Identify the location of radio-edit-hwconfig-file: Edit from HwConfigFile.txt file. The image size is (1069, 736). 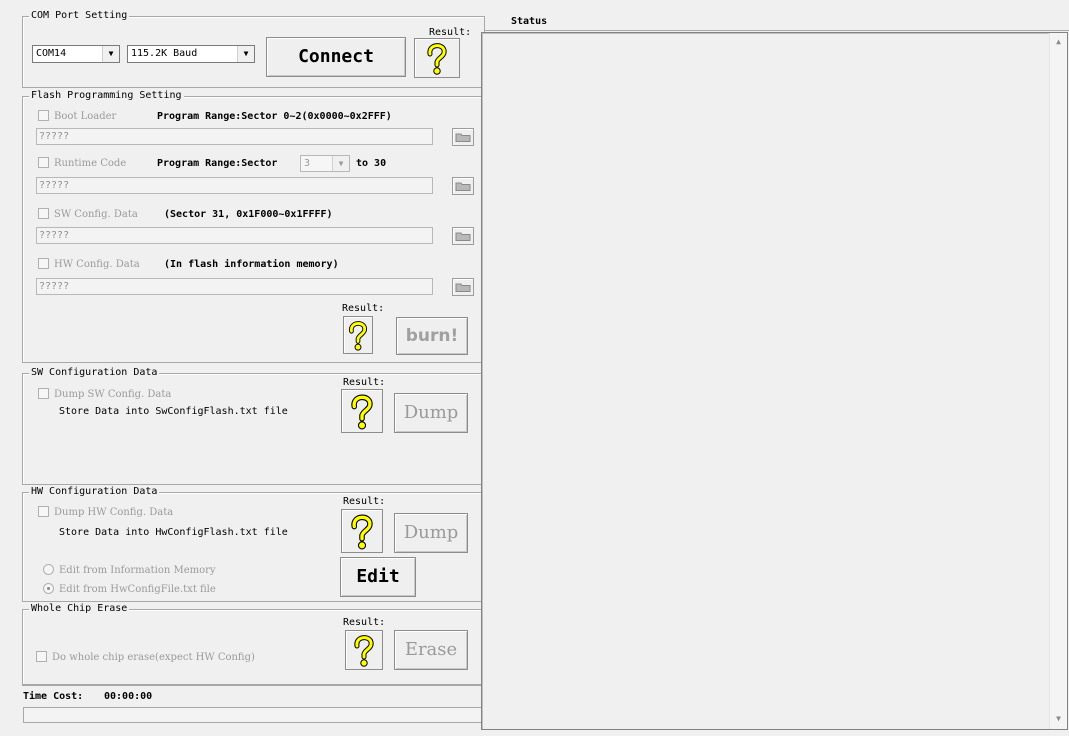
(129, 589).